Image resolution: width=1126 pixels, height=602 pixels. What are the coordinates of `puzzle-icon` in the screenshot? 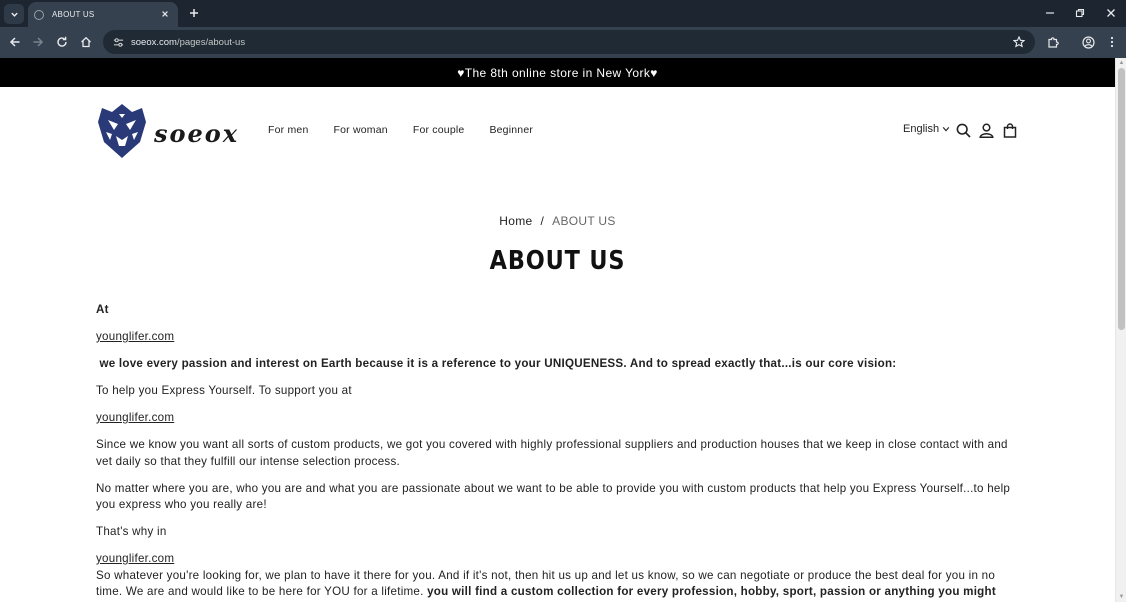 It's located at (1053, 42).